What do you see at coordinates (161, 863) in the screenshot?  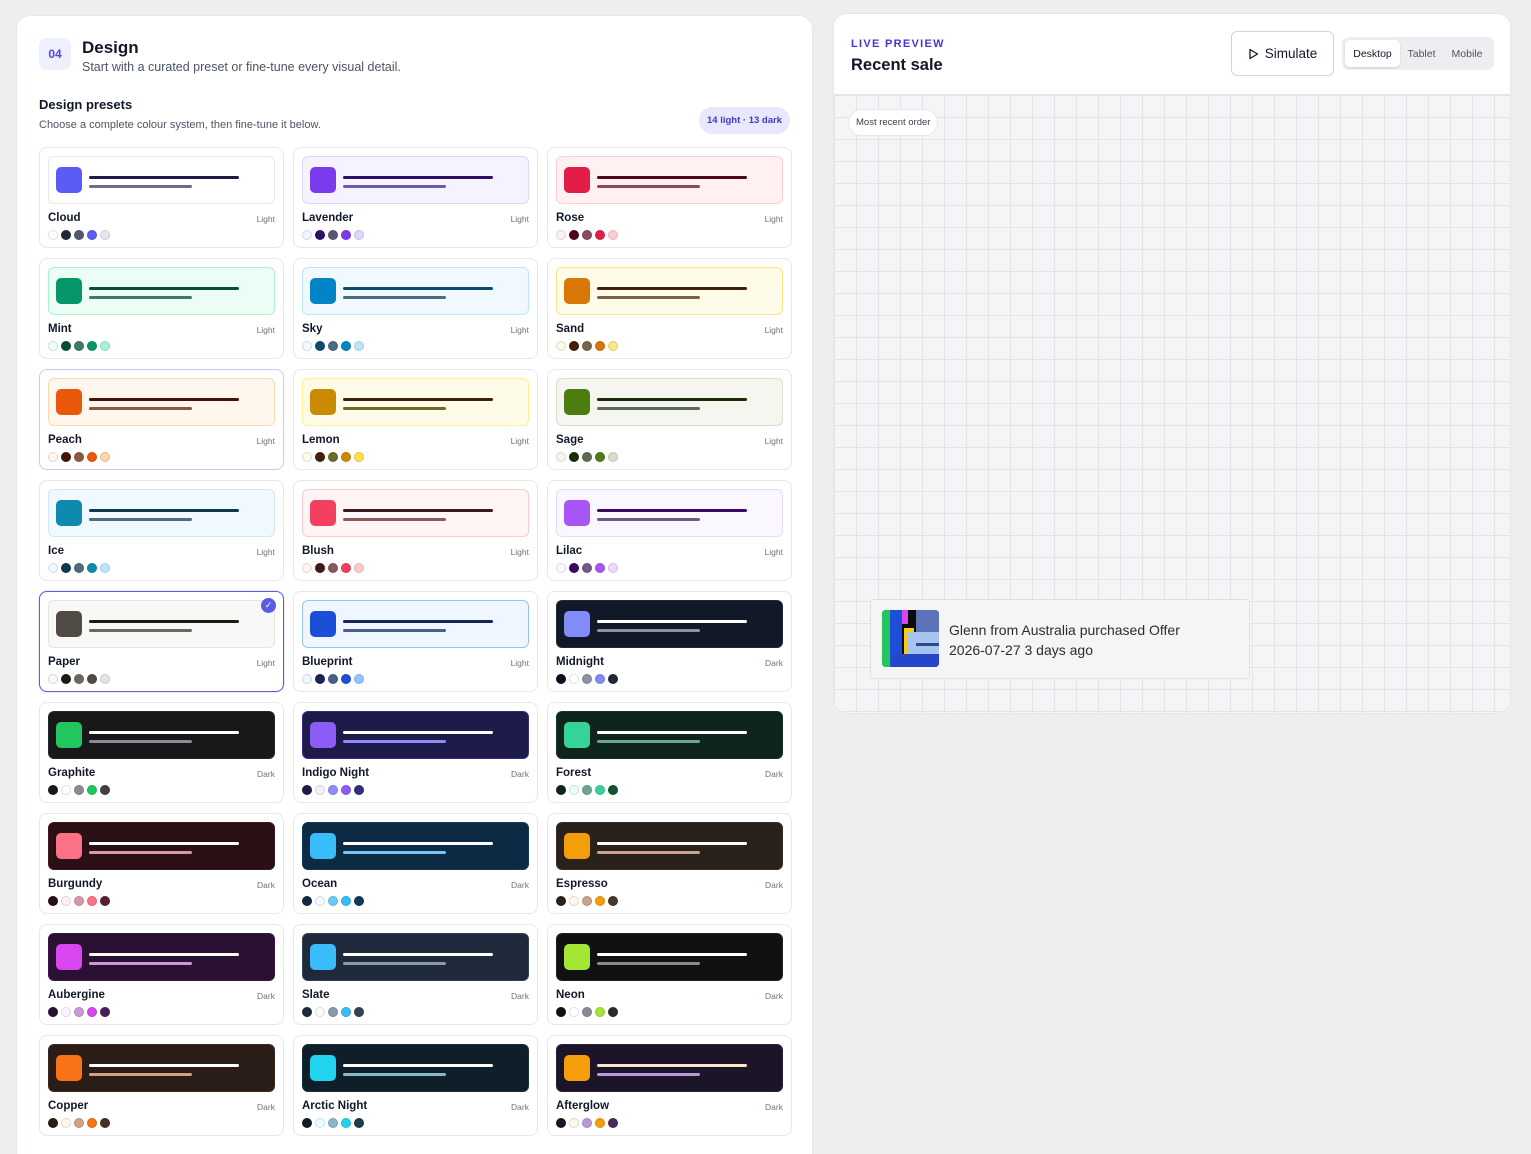 I see `preset-card-burgundy: Burgundy Dark` at bounding box center [161, 863].